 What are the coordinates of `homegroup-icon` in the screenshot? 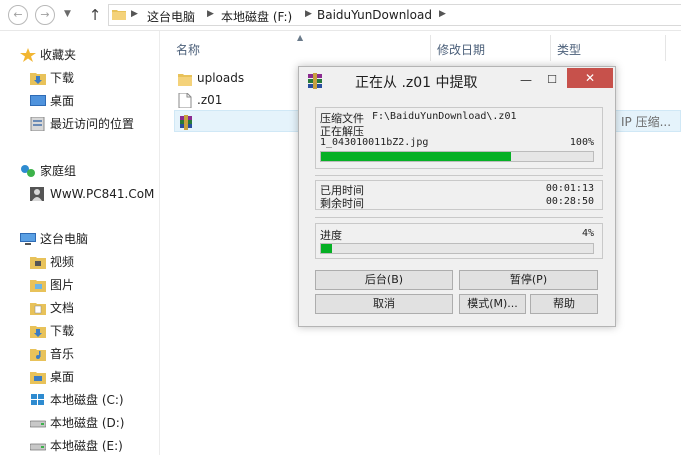 It's located at (28, 171).